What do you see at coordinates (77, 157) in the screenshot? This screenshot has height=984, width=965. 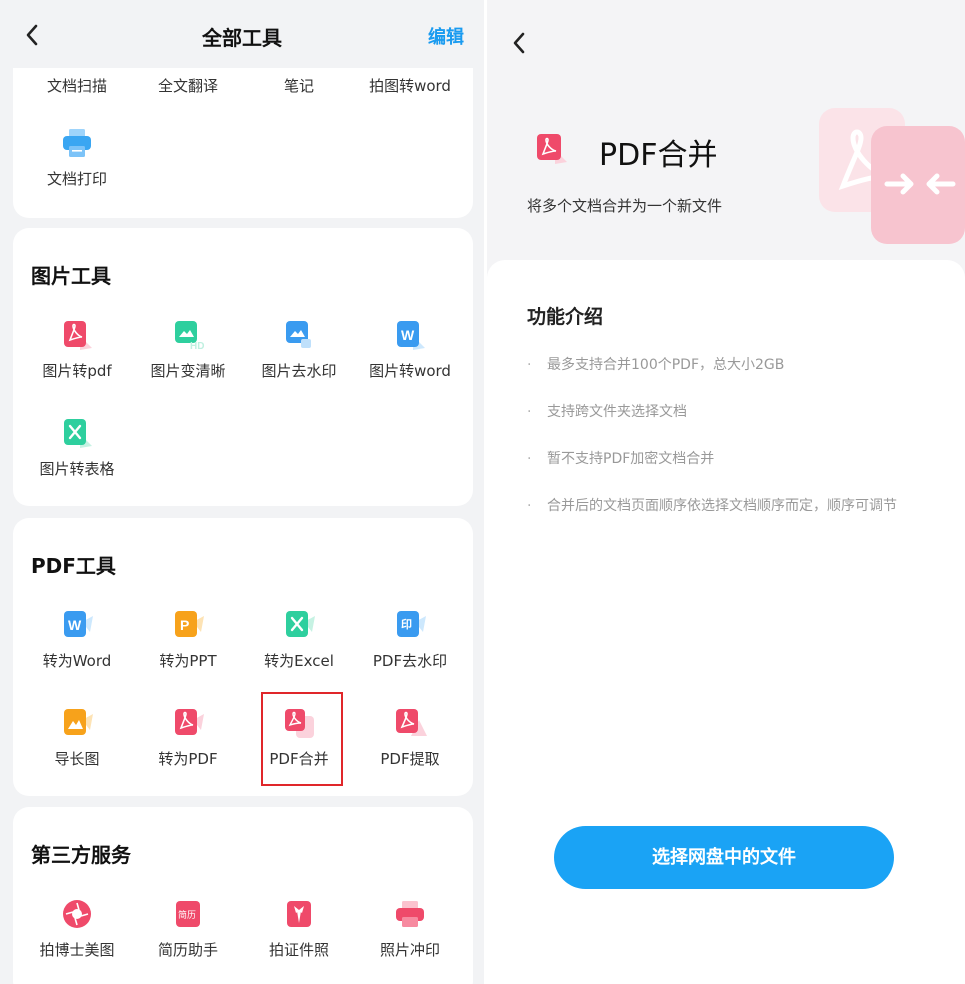 I see `tool-doc-print: 文档打印` at bounding box center [77, 157].